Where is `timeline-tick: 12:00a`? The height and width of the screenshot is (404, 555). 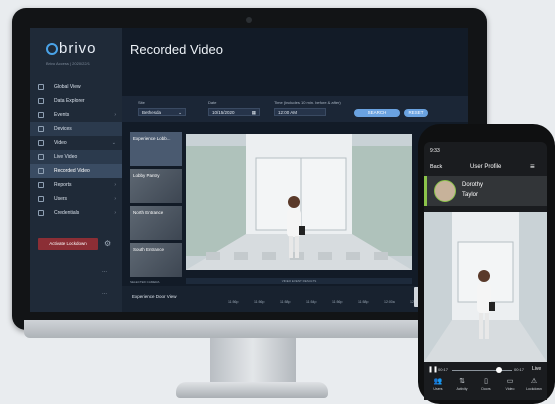
timeline-tick: 12:00a is located at coordinates (389, 302).